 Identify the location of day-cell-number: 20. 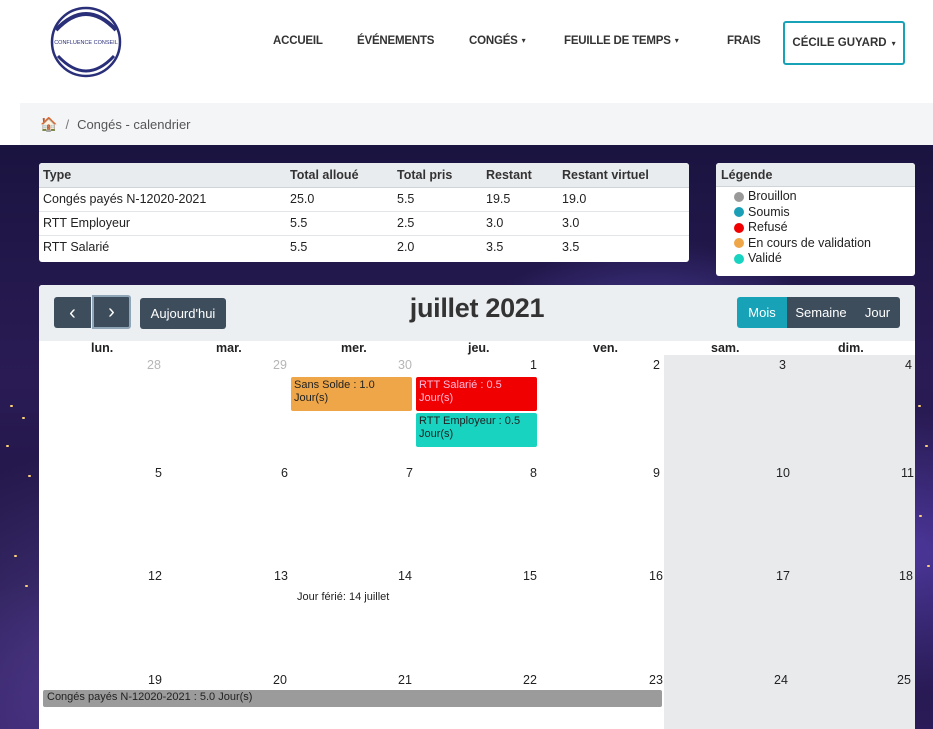
(280, 680).